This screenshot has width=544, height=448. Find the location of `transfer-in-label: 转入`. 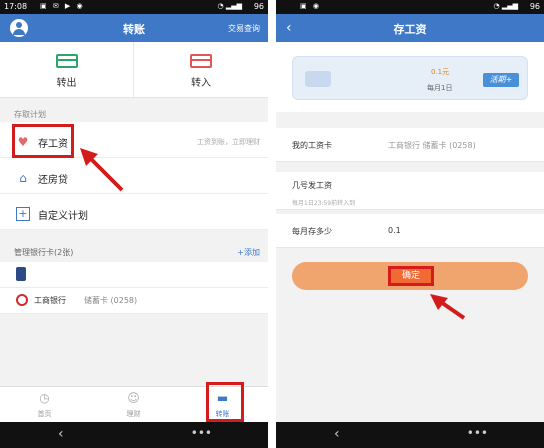

transfer-in-label: 转入 is located at coordinates (201, 83).